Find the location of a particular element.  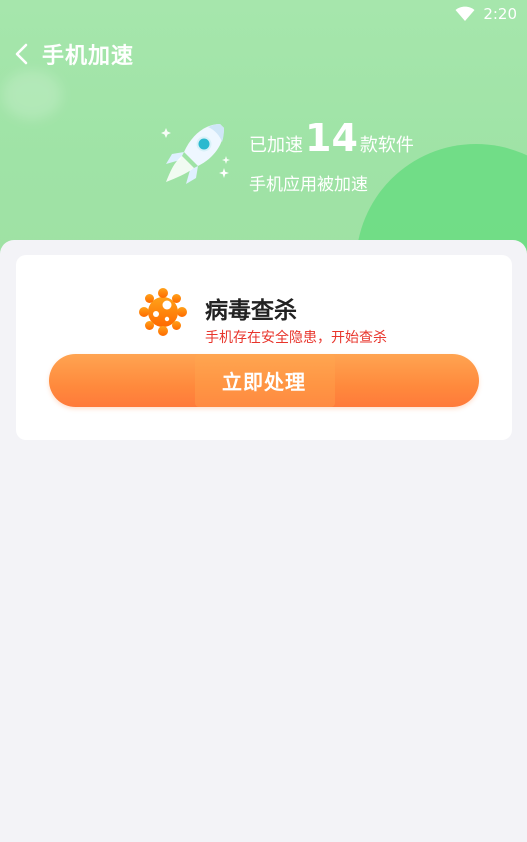

boost-subtitle: 手机应用被加速 is located at coordinates (308, 185).